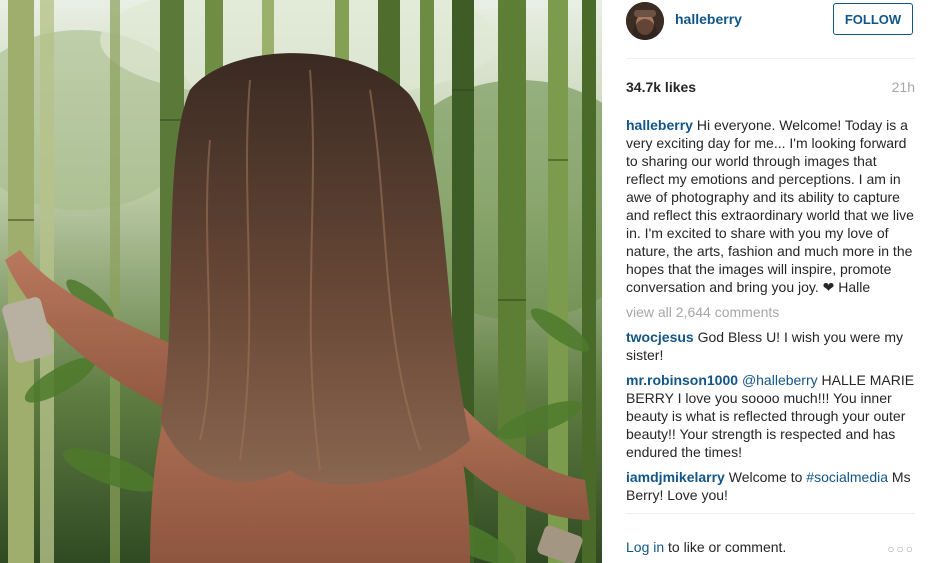 This screenshot has height=563, width=937. I want to click on comment-username: mr.robinson1000, so click(682, 380).